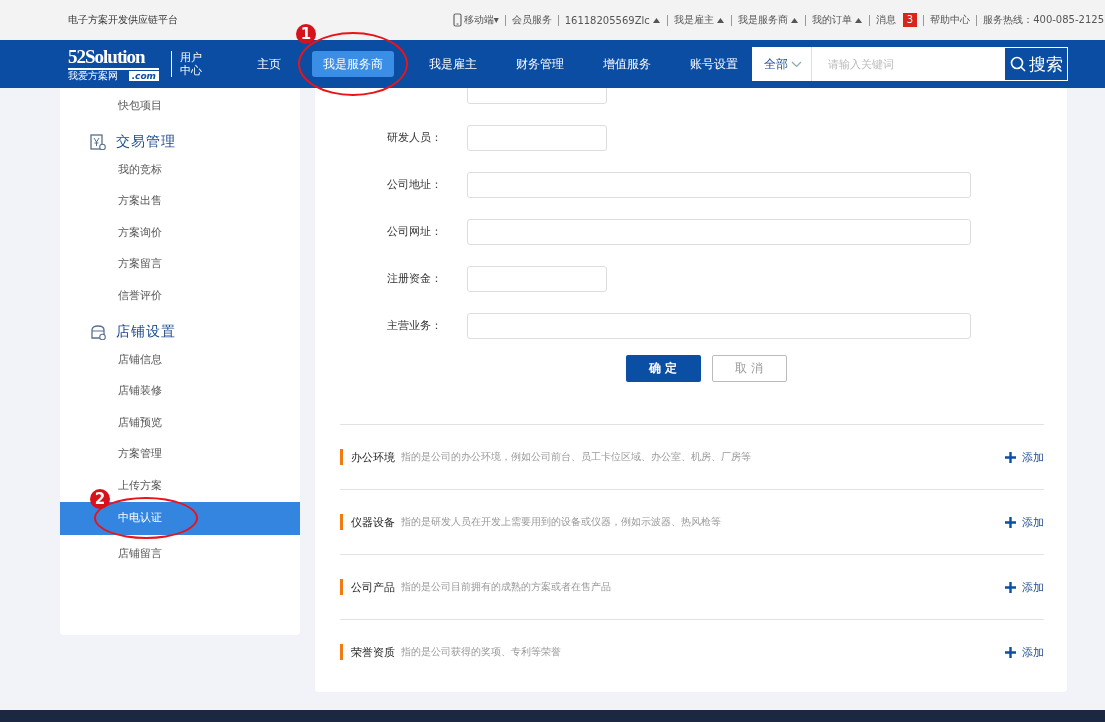  Describe the element at coordinates (453, 64) in the screenshot. I see `nav-link: 我是雇主` at that location.